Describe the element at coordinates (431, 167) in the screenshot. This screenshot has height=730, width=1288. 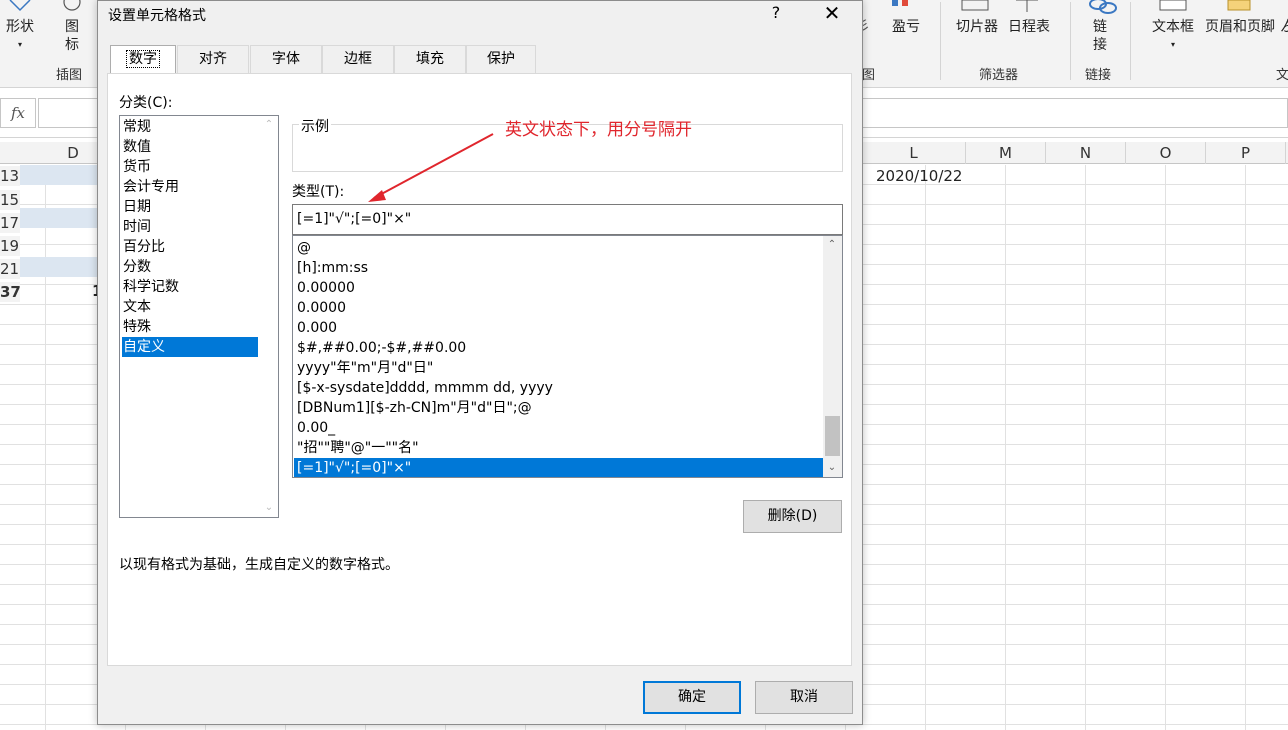
I see `annotation-arrow-icon` at that location.